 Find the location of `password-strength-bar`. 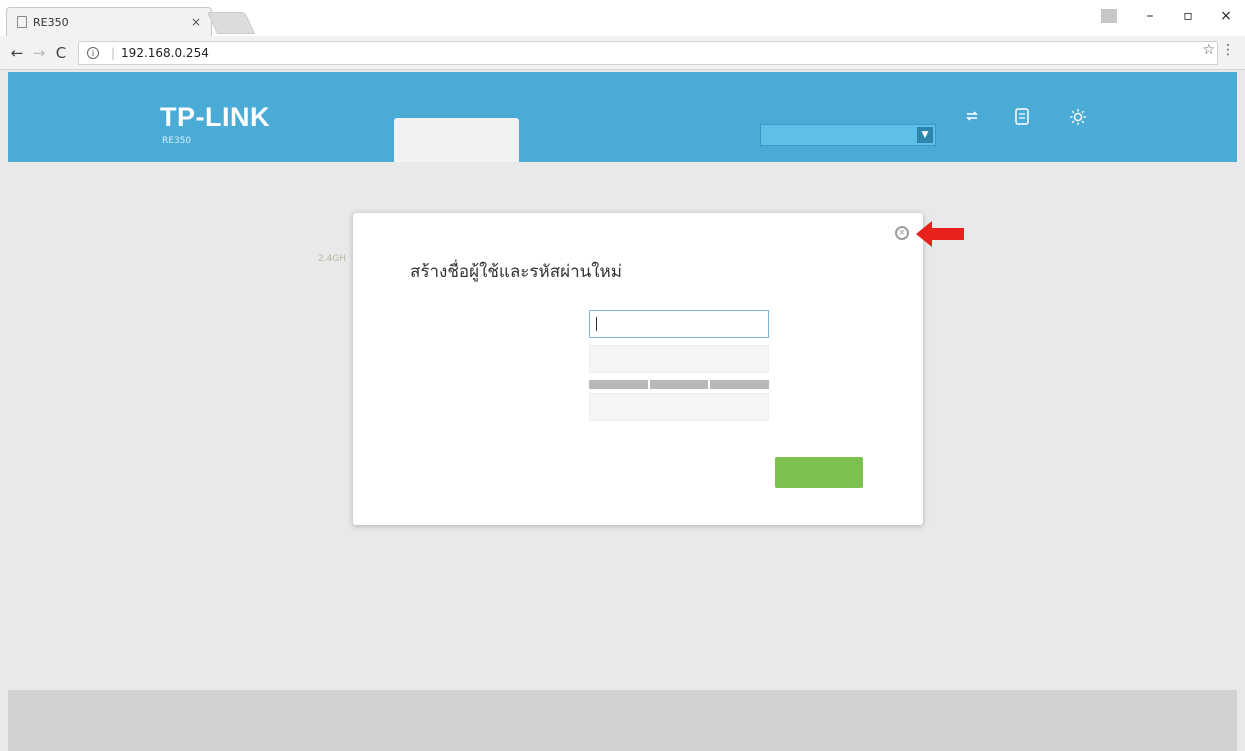

password-strength-bar is located at coordinates (679, 384).